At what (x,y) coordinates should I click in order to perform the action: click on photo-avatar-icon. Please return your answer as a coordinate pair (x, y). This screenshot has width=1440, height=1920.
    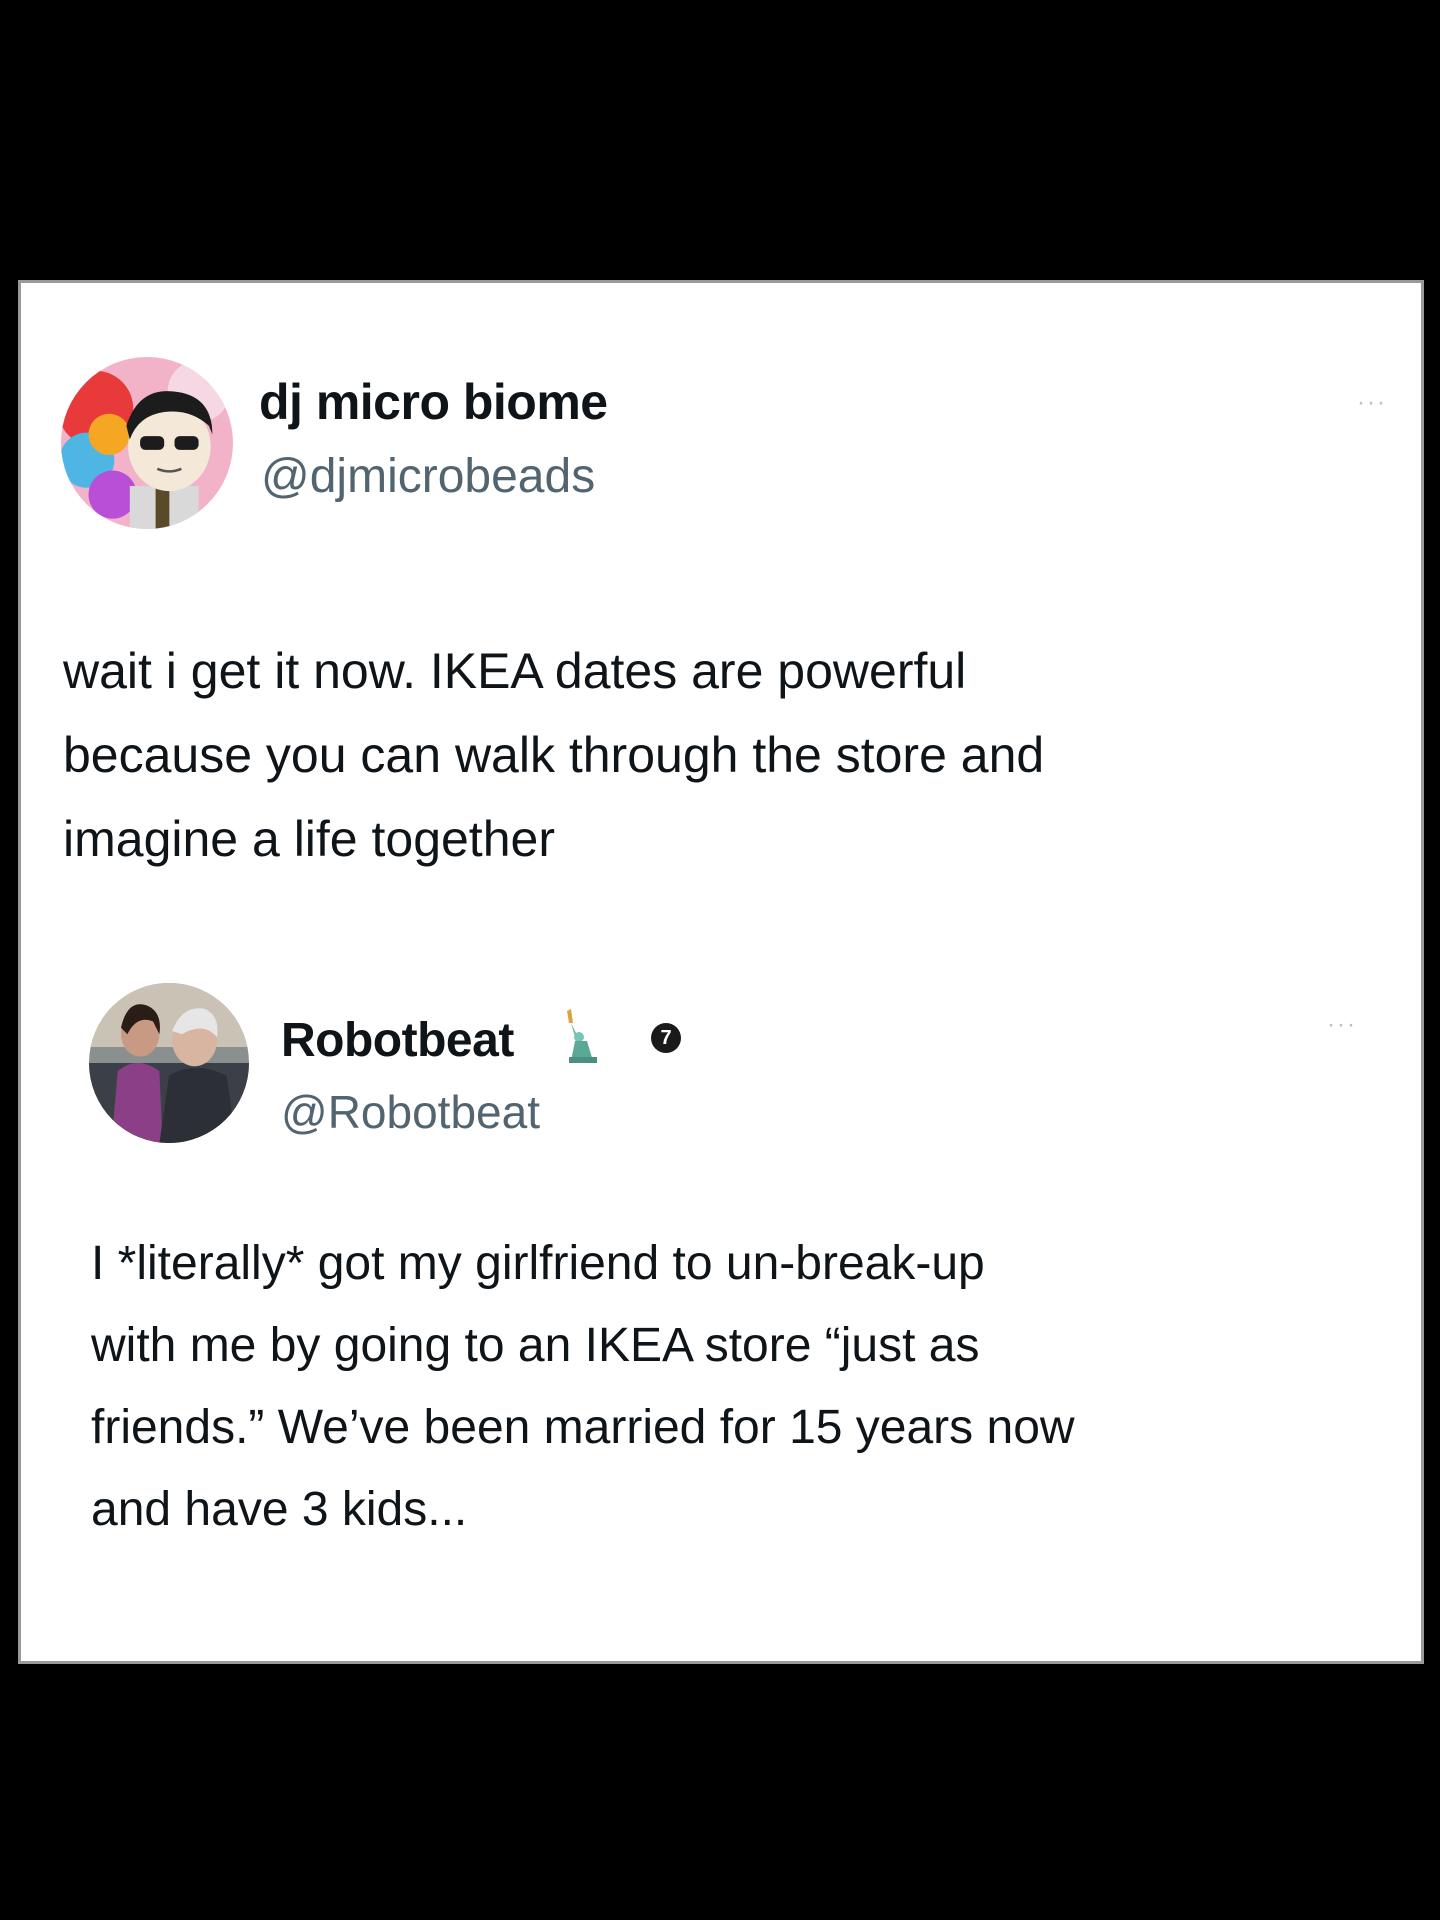
    Looking at the image, I should click on (169, 1063).